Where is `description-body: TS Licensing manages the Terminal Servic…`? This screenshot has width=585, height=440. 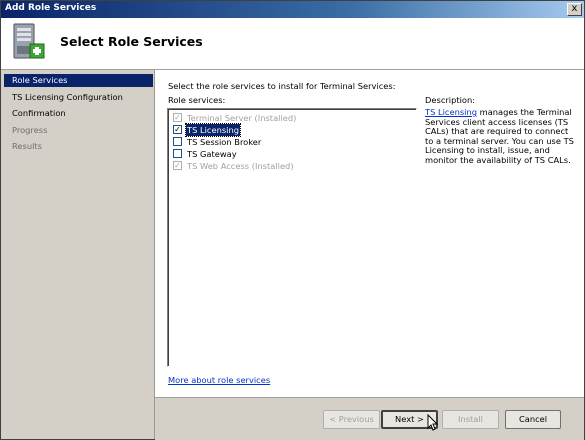 description-body: TS Licensing manages the Terminal Servic… is located at coordinates (500, 136).